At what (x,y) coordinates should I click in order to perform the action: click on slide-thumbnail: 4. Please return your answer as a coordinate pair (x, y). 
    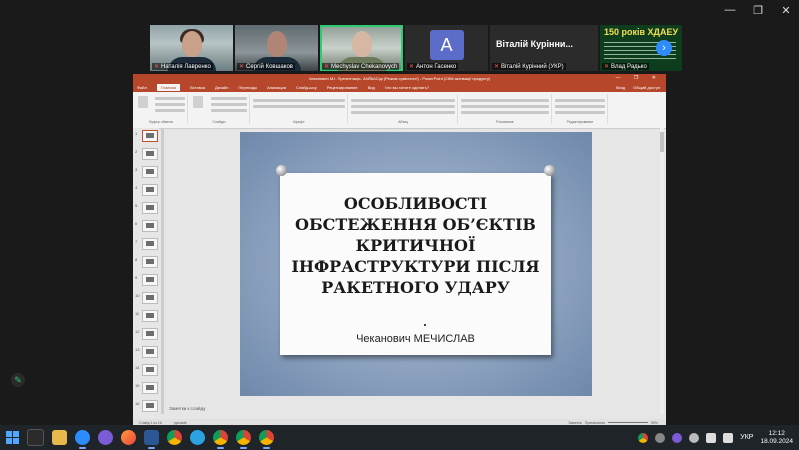
    Looking at the image, I should click on (146, 191).